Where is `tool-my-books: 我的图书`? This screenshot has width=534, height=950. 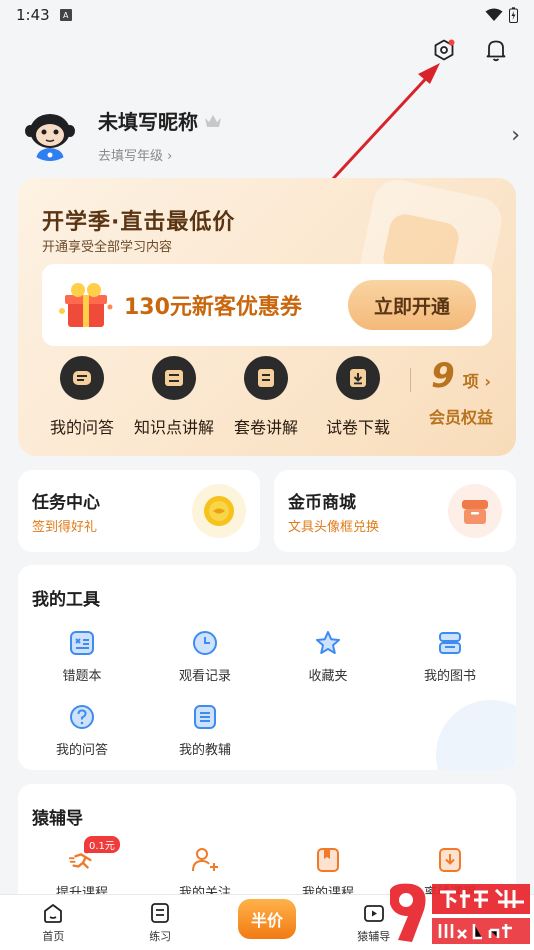 tool-my-books: 我的图书 is located at coordinates (450, 656).